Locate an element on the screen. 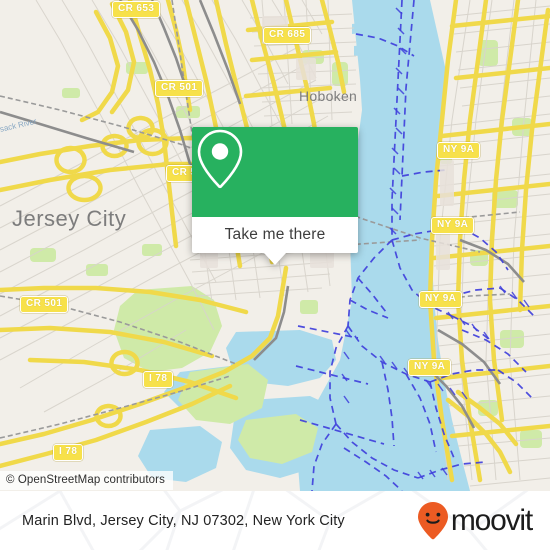  take-me-there-label: Take me there is located at coordinates (275, 234).